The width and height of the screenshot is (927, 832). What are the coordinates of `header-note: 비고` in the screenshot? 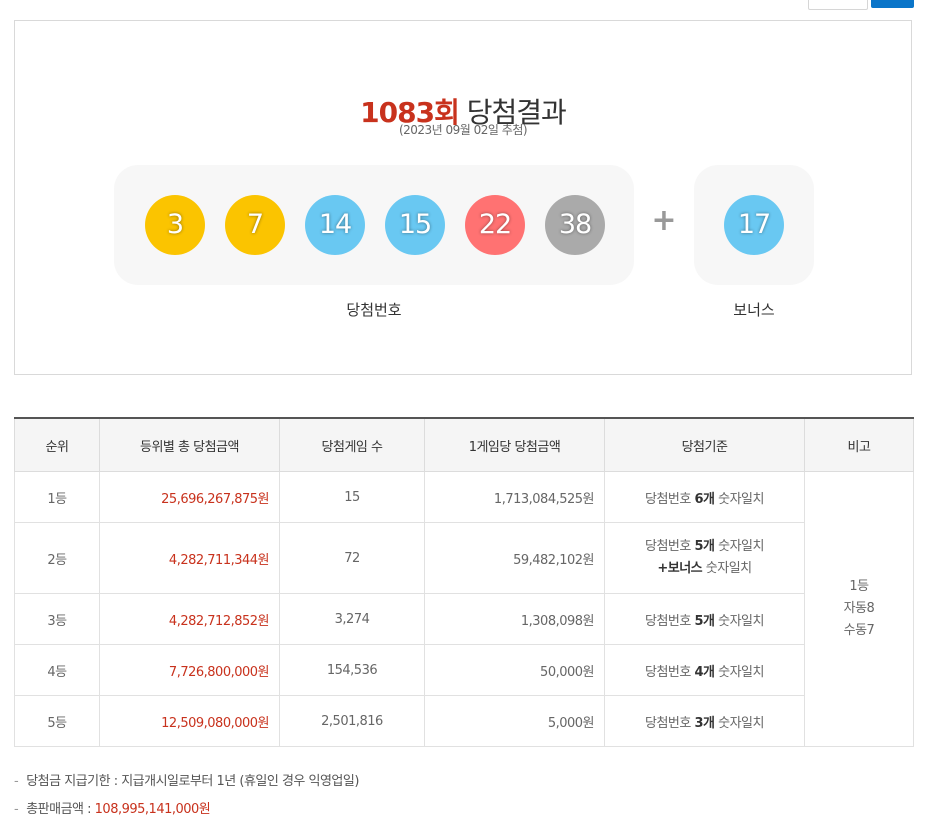 It's located at (859, 444).